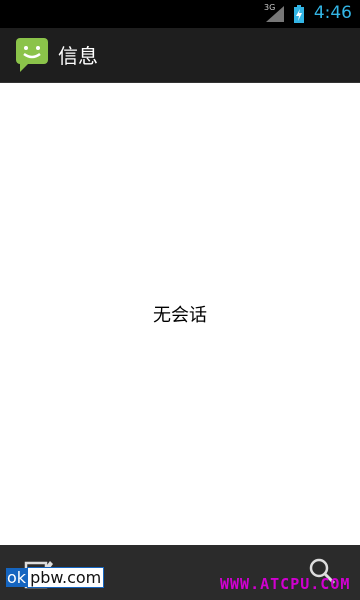 The image size is (360, 600). I want to click on watermark-okpbw: ok pbw.com, so click(55, 577).